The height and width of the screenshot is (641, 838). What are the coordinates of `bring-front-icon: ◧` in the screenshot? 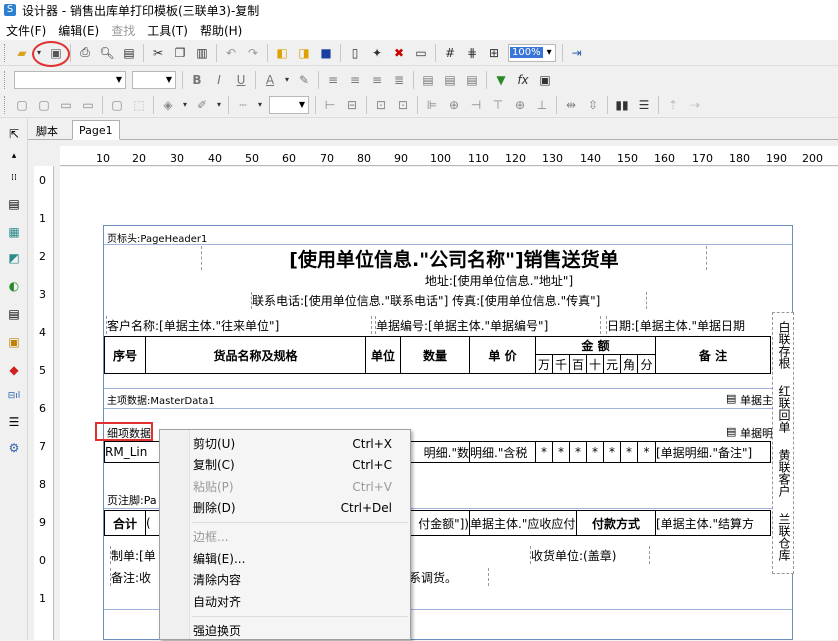 It's located at (282, 53).